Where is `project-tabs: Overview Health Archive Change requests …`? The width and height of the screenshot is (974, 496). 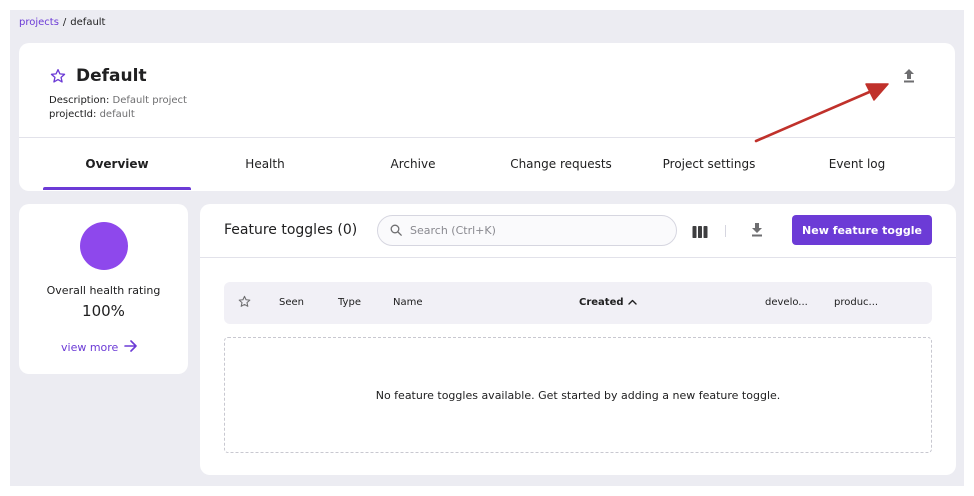
project-tabs: Overview Health Archive Change requests … is located at coordinates (487, 164).